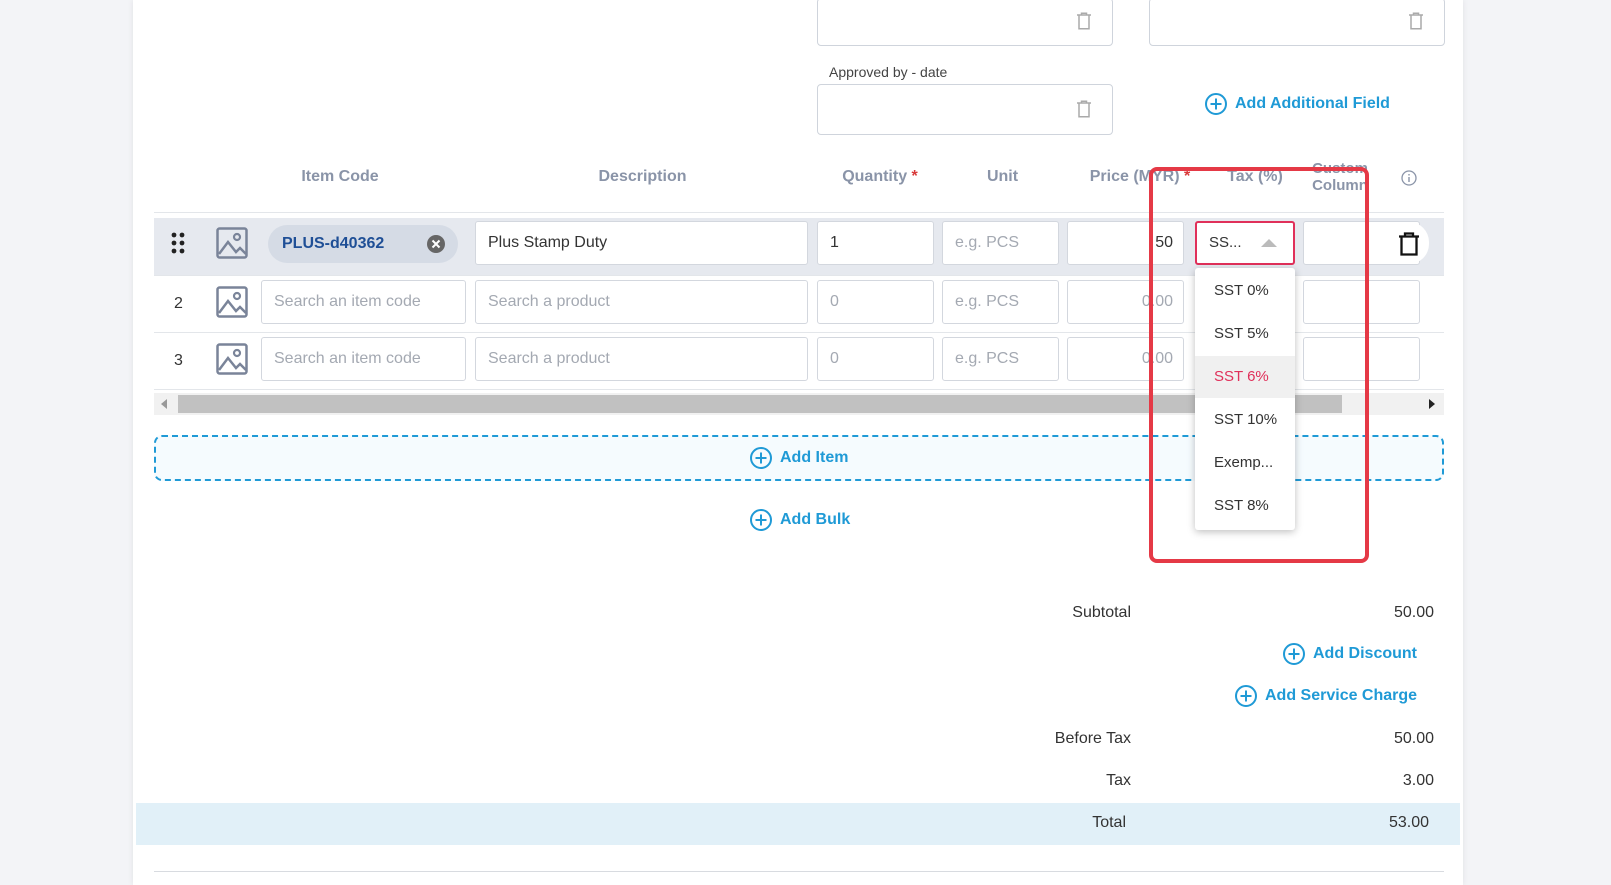 The height and width of the screenshot is (885, 1611). I want to click on add-service-charge-label: Add Service Charge, so click(1341, 695).